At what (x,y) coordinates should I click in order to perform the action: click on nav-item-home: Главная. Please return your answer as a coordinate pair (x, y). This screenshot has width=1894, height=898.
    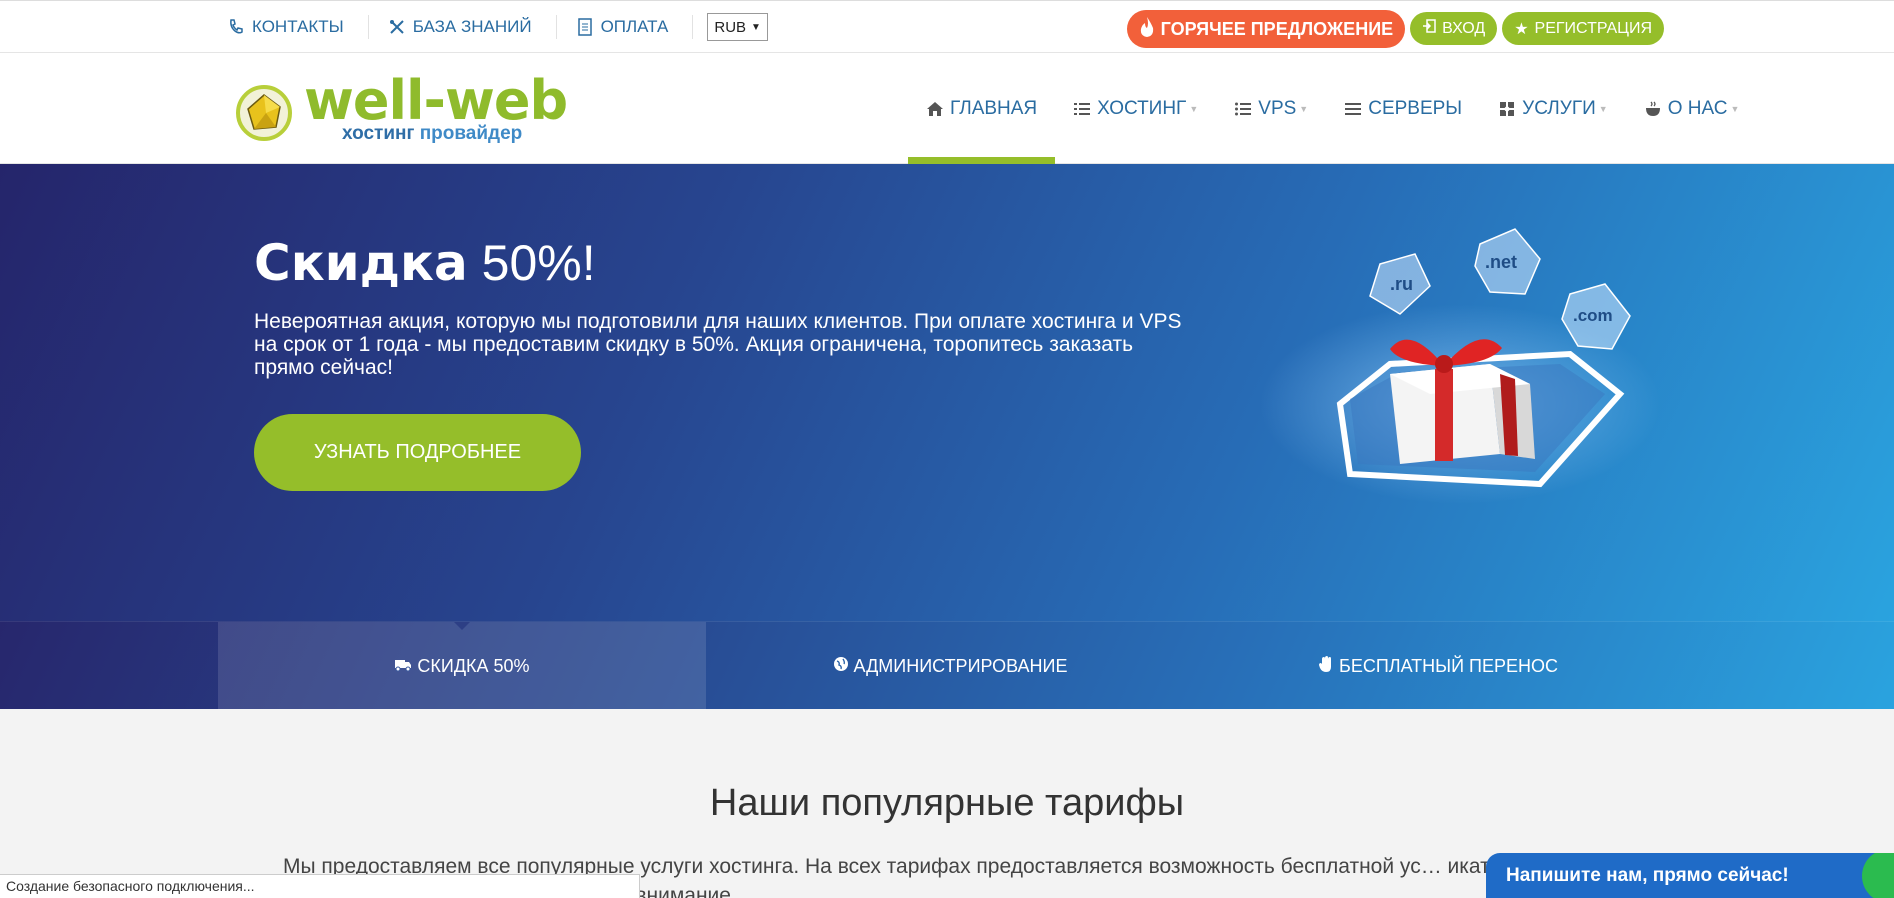
    Looking at the image, I should click on (982, 108).